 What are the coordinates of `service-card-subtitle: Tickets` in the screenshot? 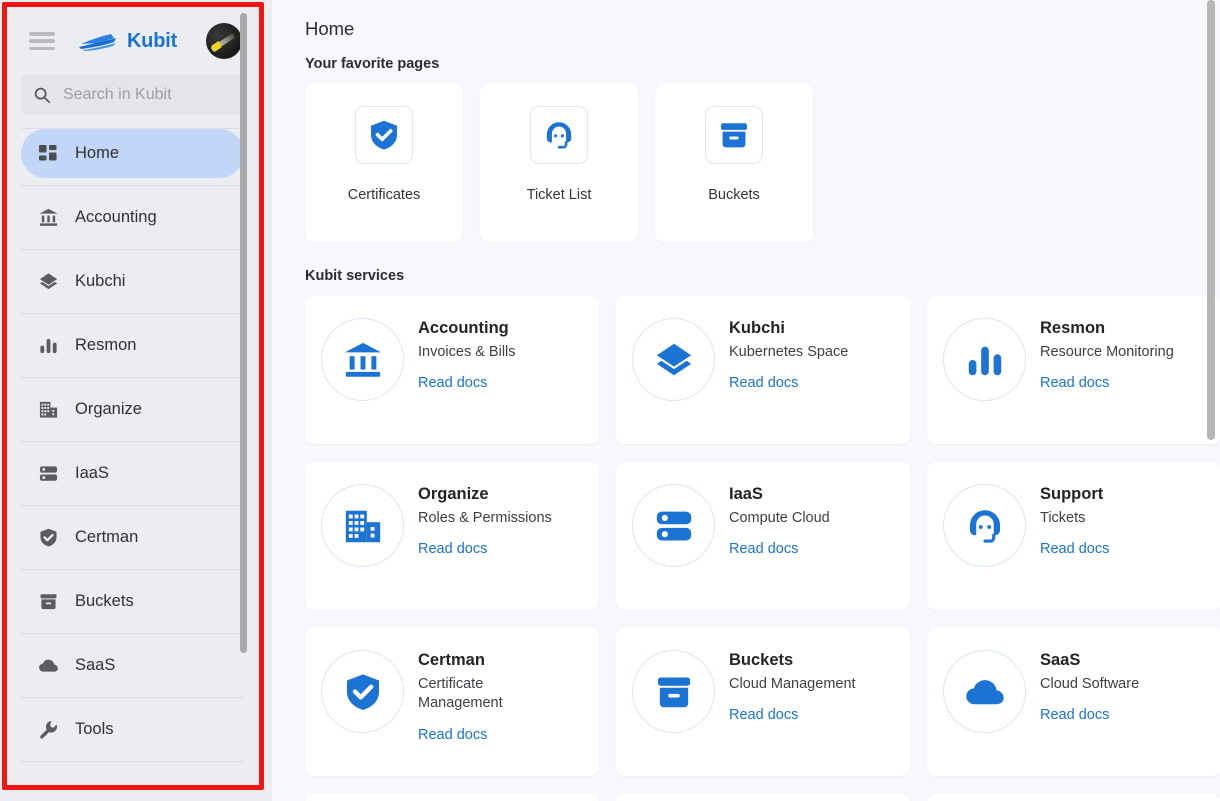 It's located at (1063, 517).